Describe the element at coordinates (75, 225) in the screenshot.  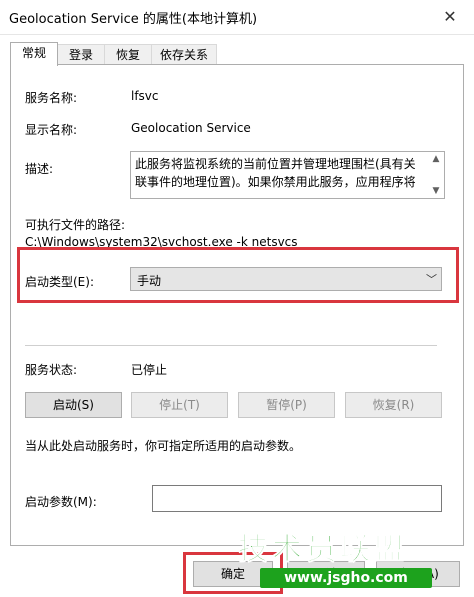
I see `exe-path-label: 可执行文件的路径:` at that location.